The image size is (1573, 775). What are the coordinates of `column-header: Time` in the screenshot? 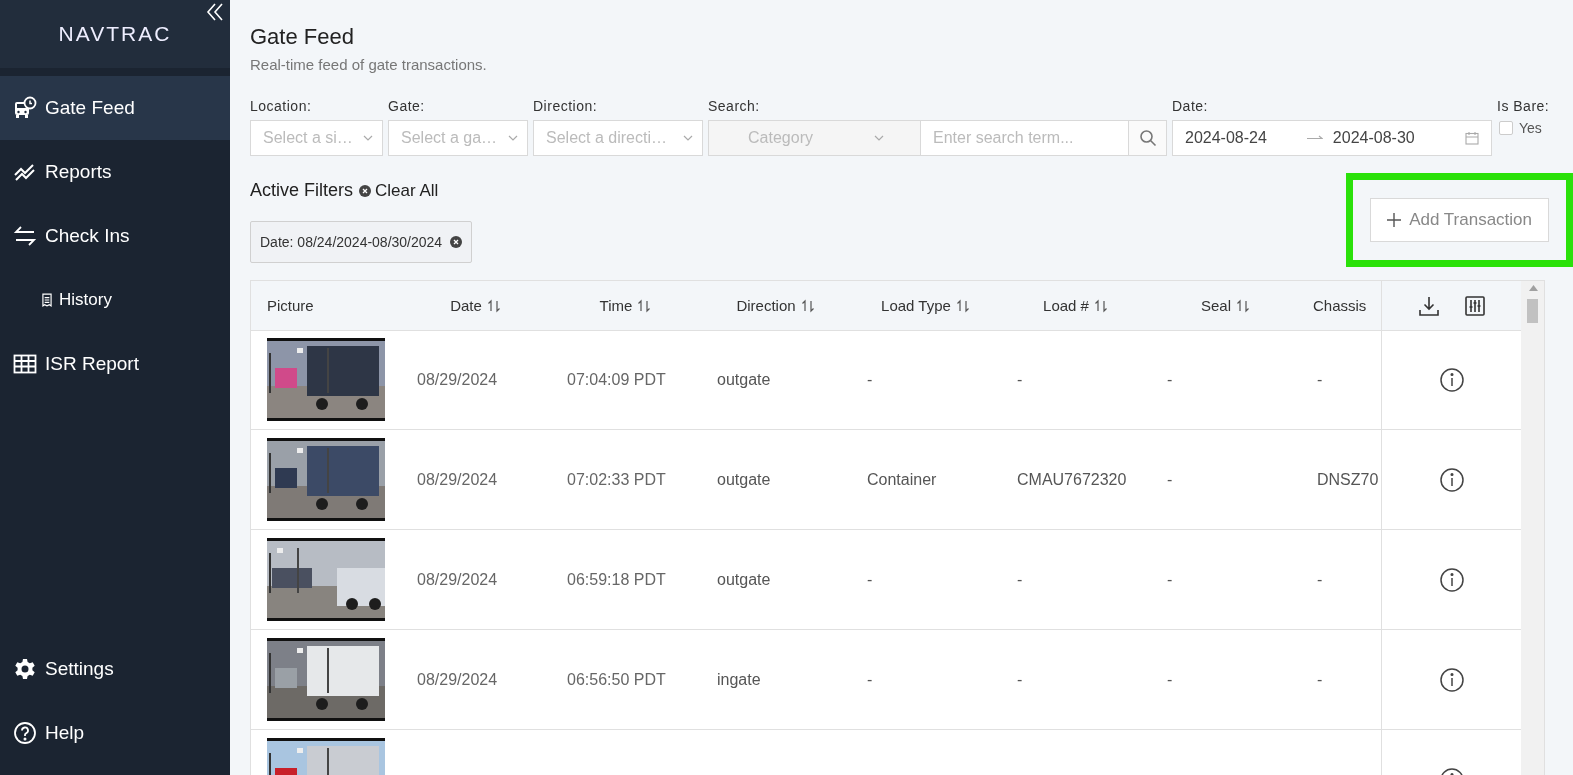 It's located at (626, 306).